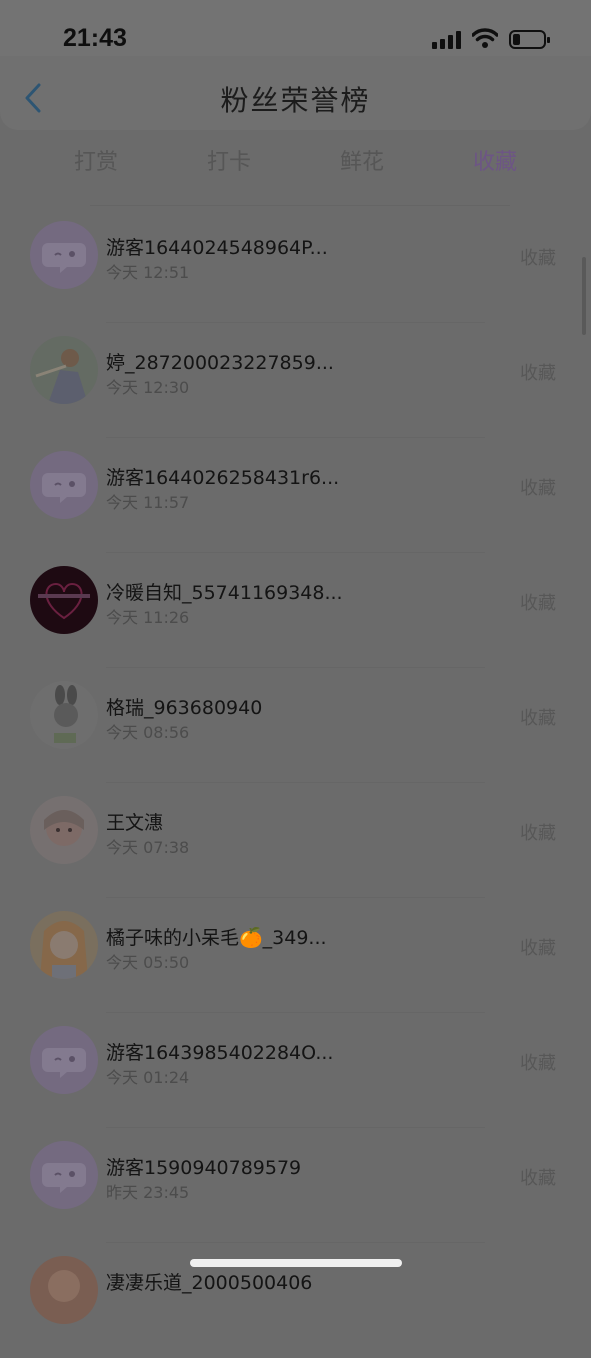 This screenshot has height=1358, width=591. Describe the element at coordinates (295, 265) in the screenshot. I see `list-item: 游客1644024548964P... 今天 12:51 收藏` at that location.